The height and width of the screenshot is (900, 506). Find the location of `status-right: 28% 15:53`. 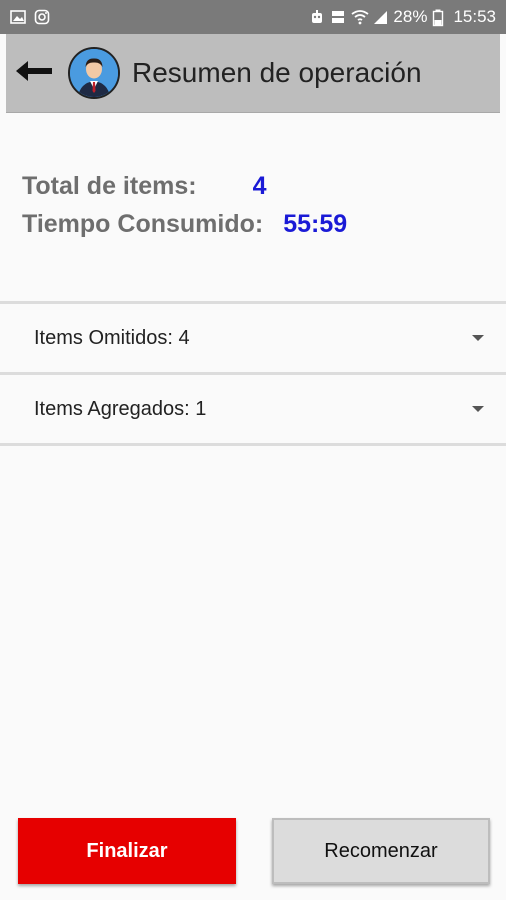

status-right: 28% 15:53 is located at coordinates (407, 17).